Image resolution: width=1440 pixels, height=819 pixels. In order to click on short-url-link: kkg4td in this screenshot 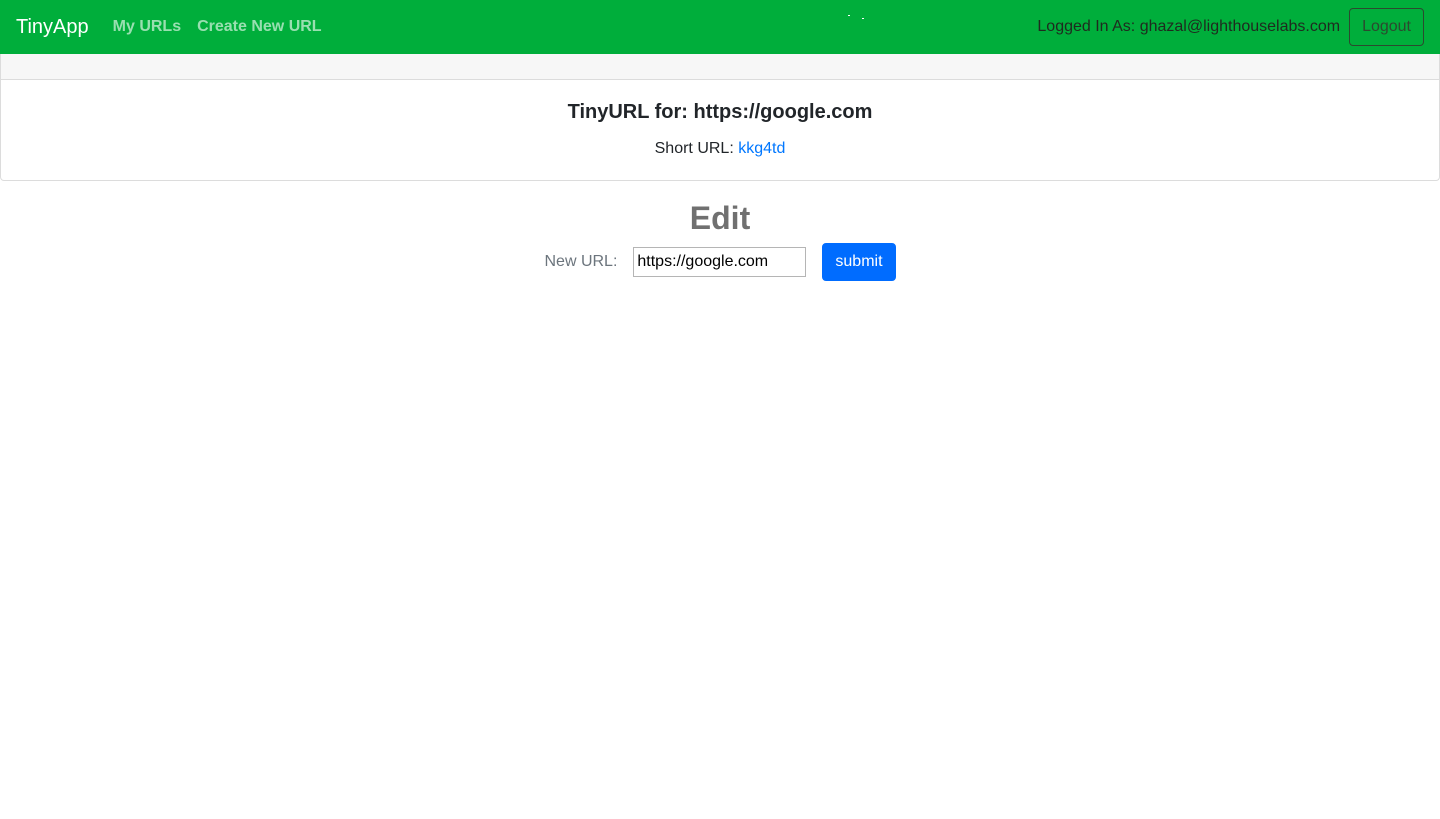, I will do `click(761, 148)`.